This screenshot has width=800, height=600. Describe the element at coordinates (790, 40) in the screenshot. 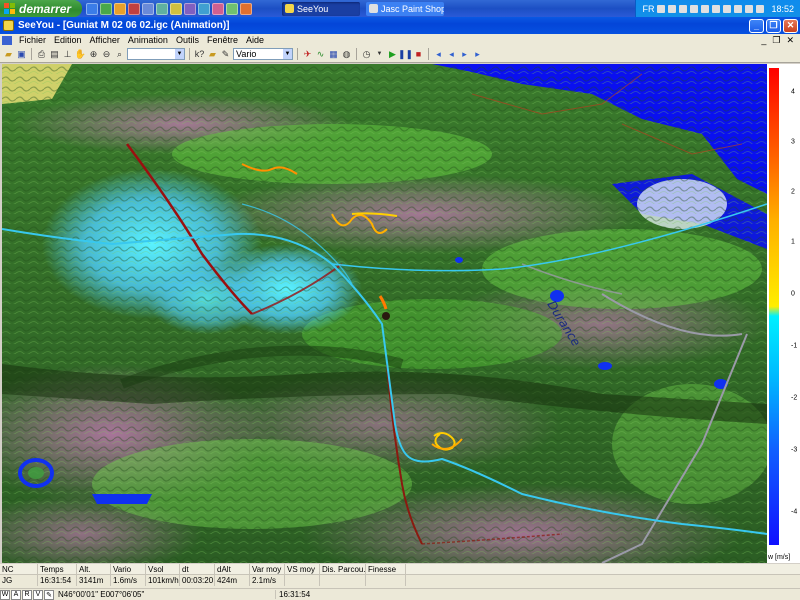

I see `mdi-close-icon: ✕` at that location.